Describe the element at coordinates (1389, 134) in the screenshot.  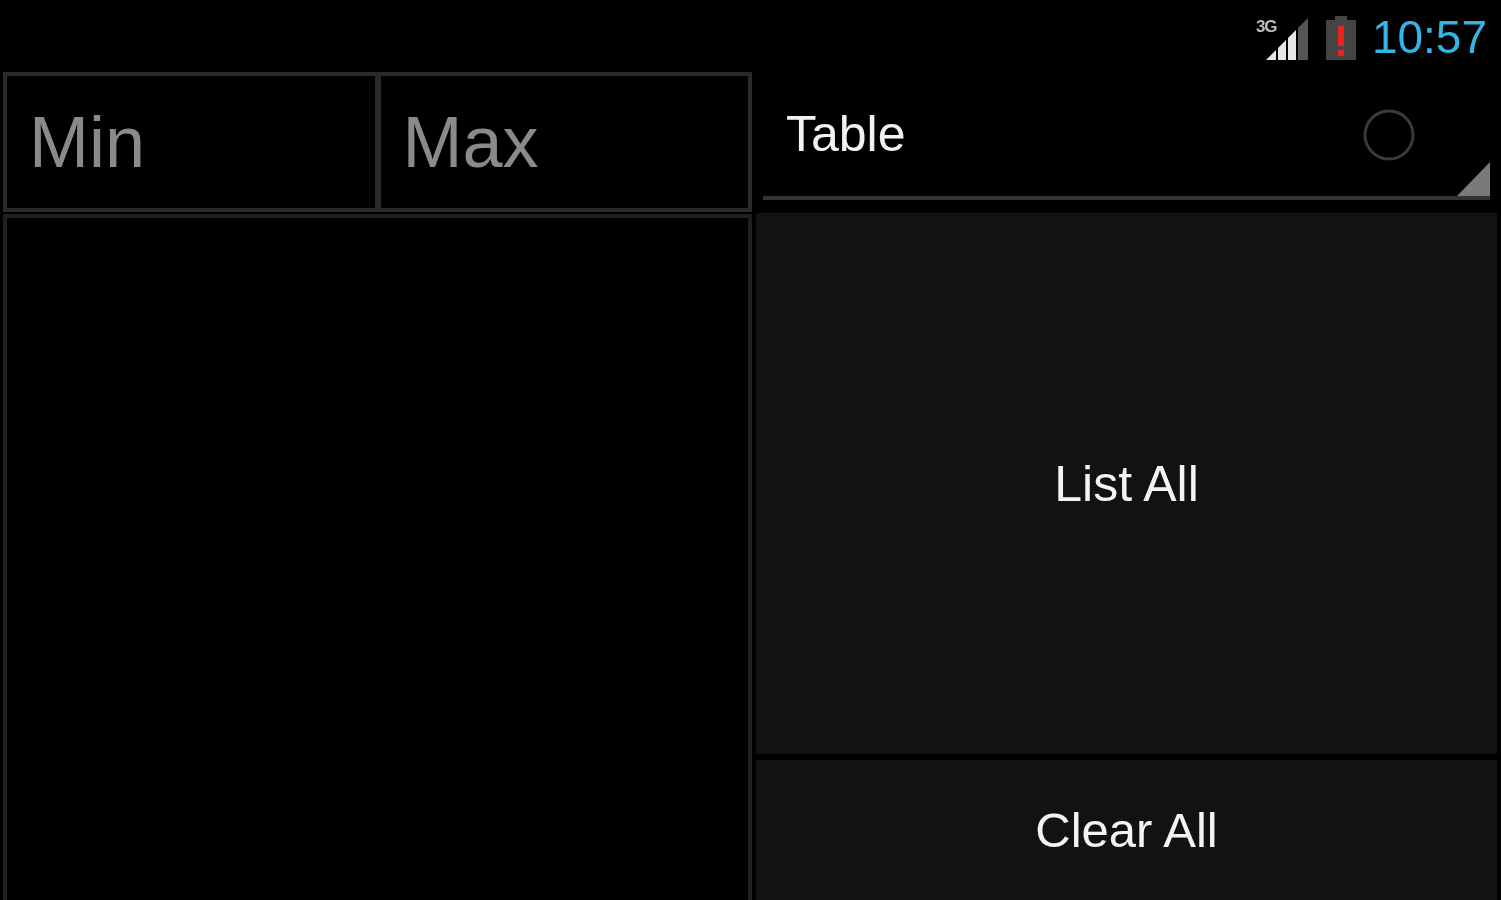
I see `radio-icon` at that location.